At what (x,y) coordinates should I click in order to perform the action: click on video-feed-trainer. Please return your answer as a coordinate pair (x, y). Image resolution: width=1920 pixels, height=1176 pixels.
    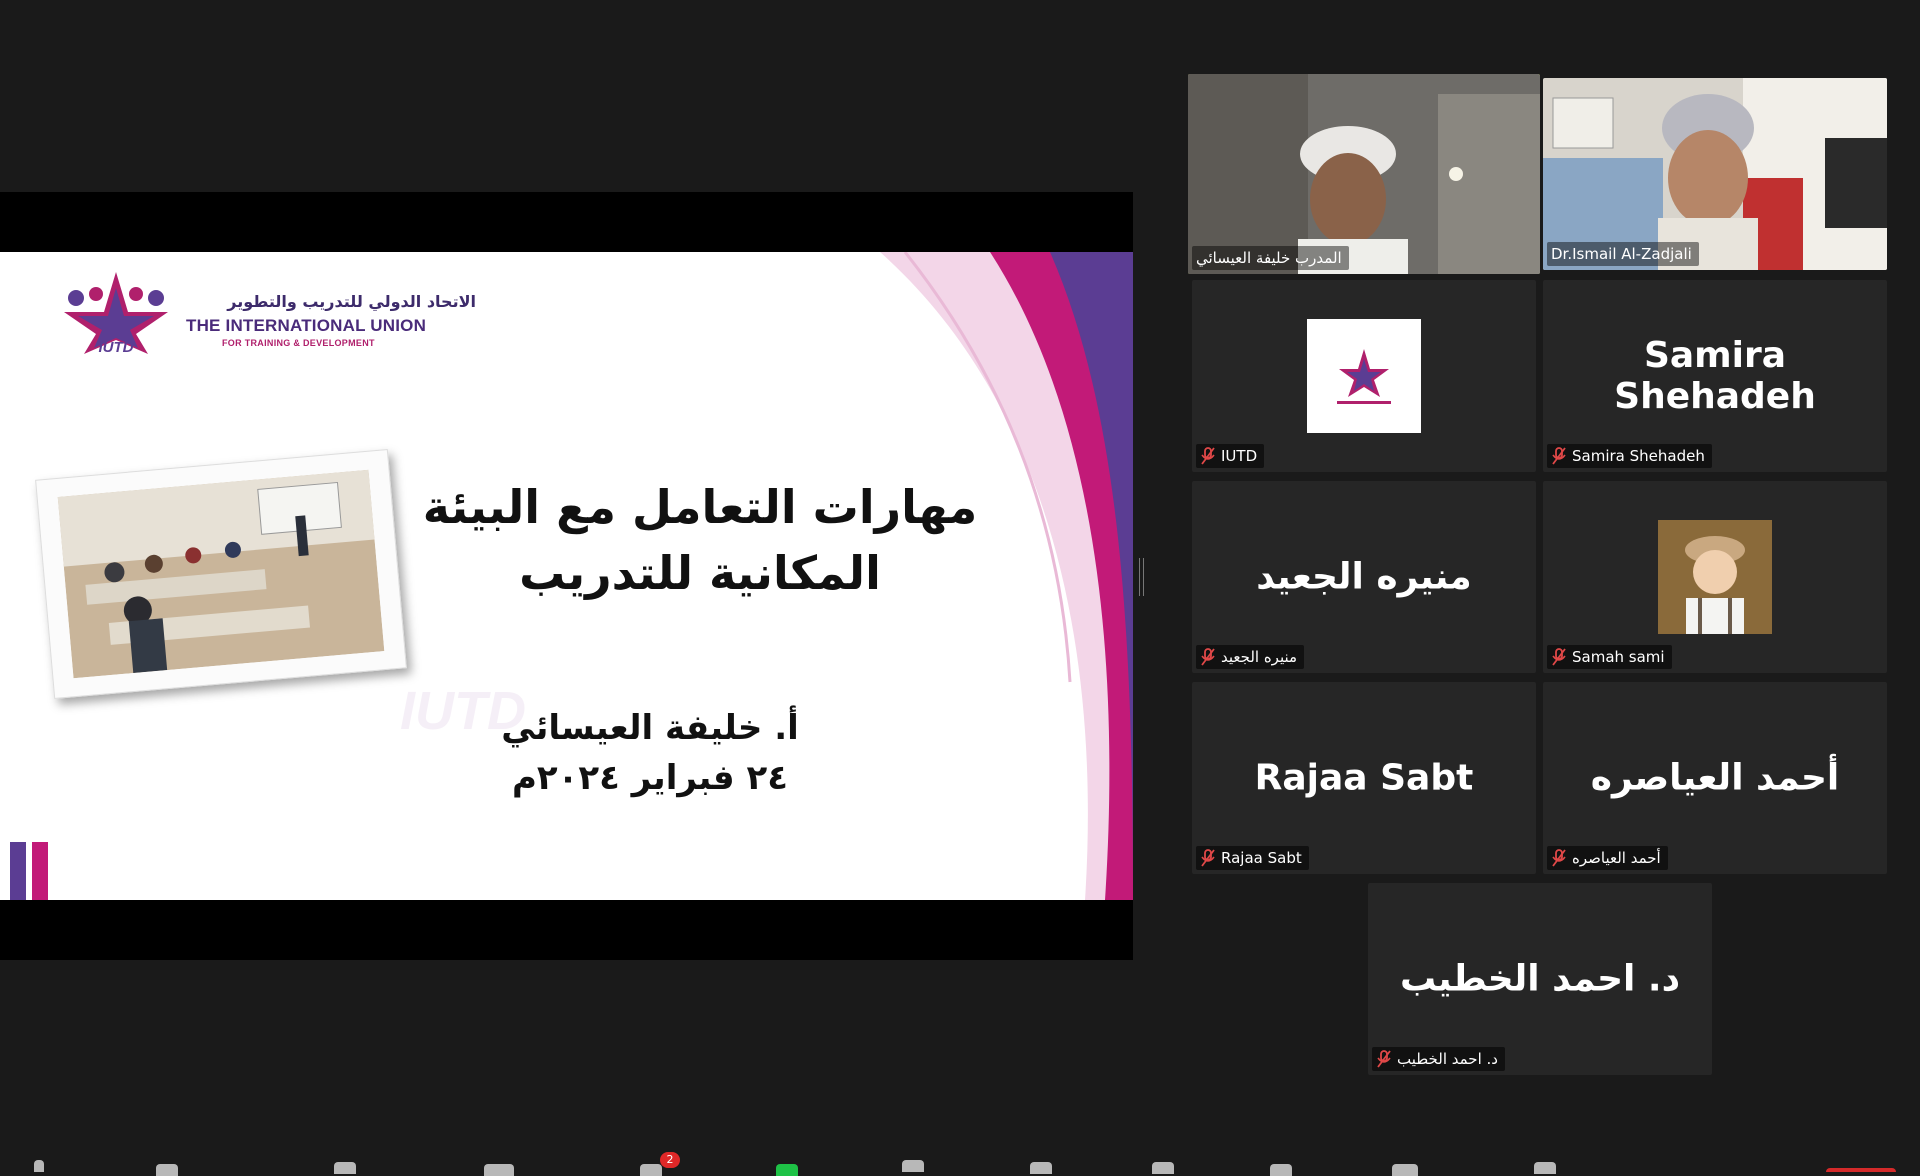
    Looking at the image, I should click on (1364, 174).